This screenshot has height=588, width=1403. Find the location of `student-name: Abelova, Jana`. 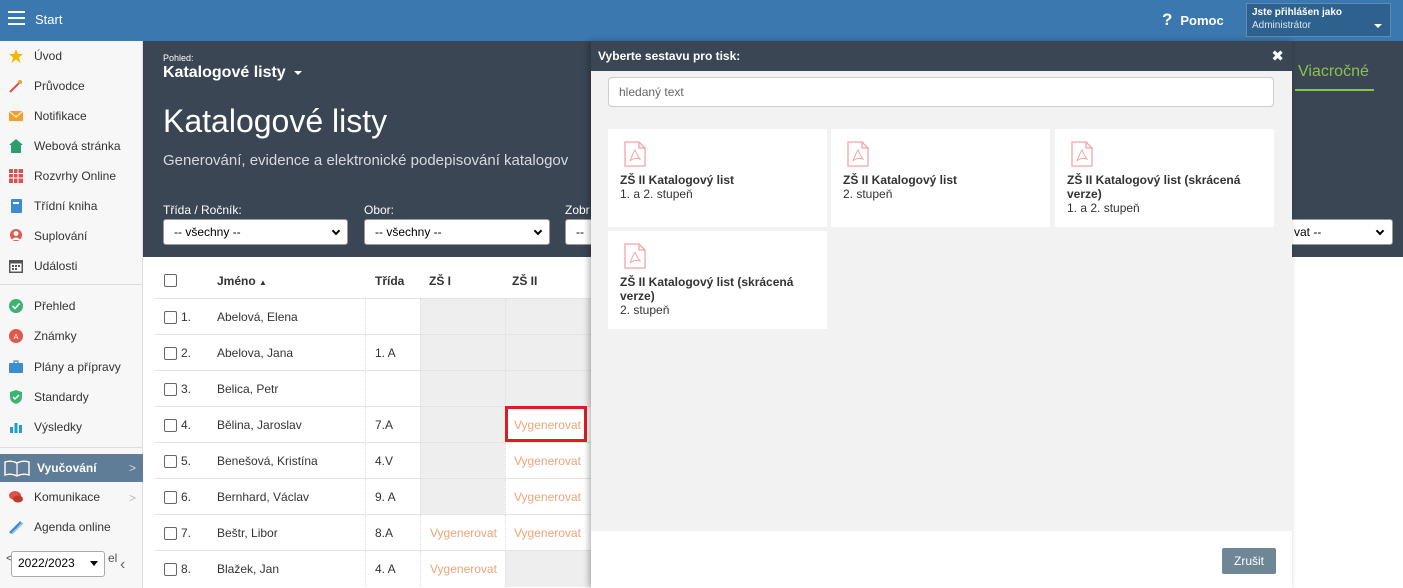

student-name: Abelova, Jana is located at coordinates (255, 353).